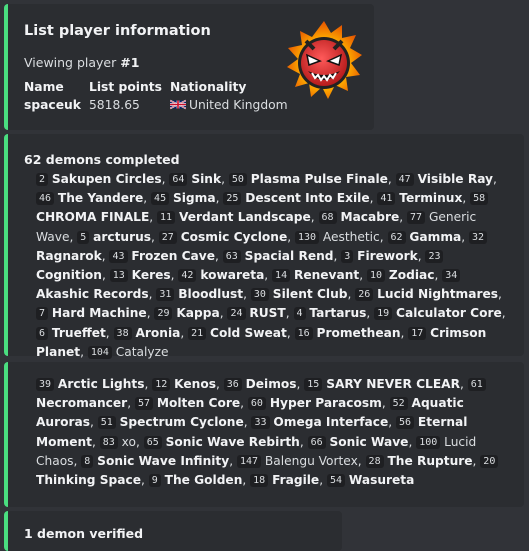  I want to click on demon-name: Cognition, so click(69, 275).